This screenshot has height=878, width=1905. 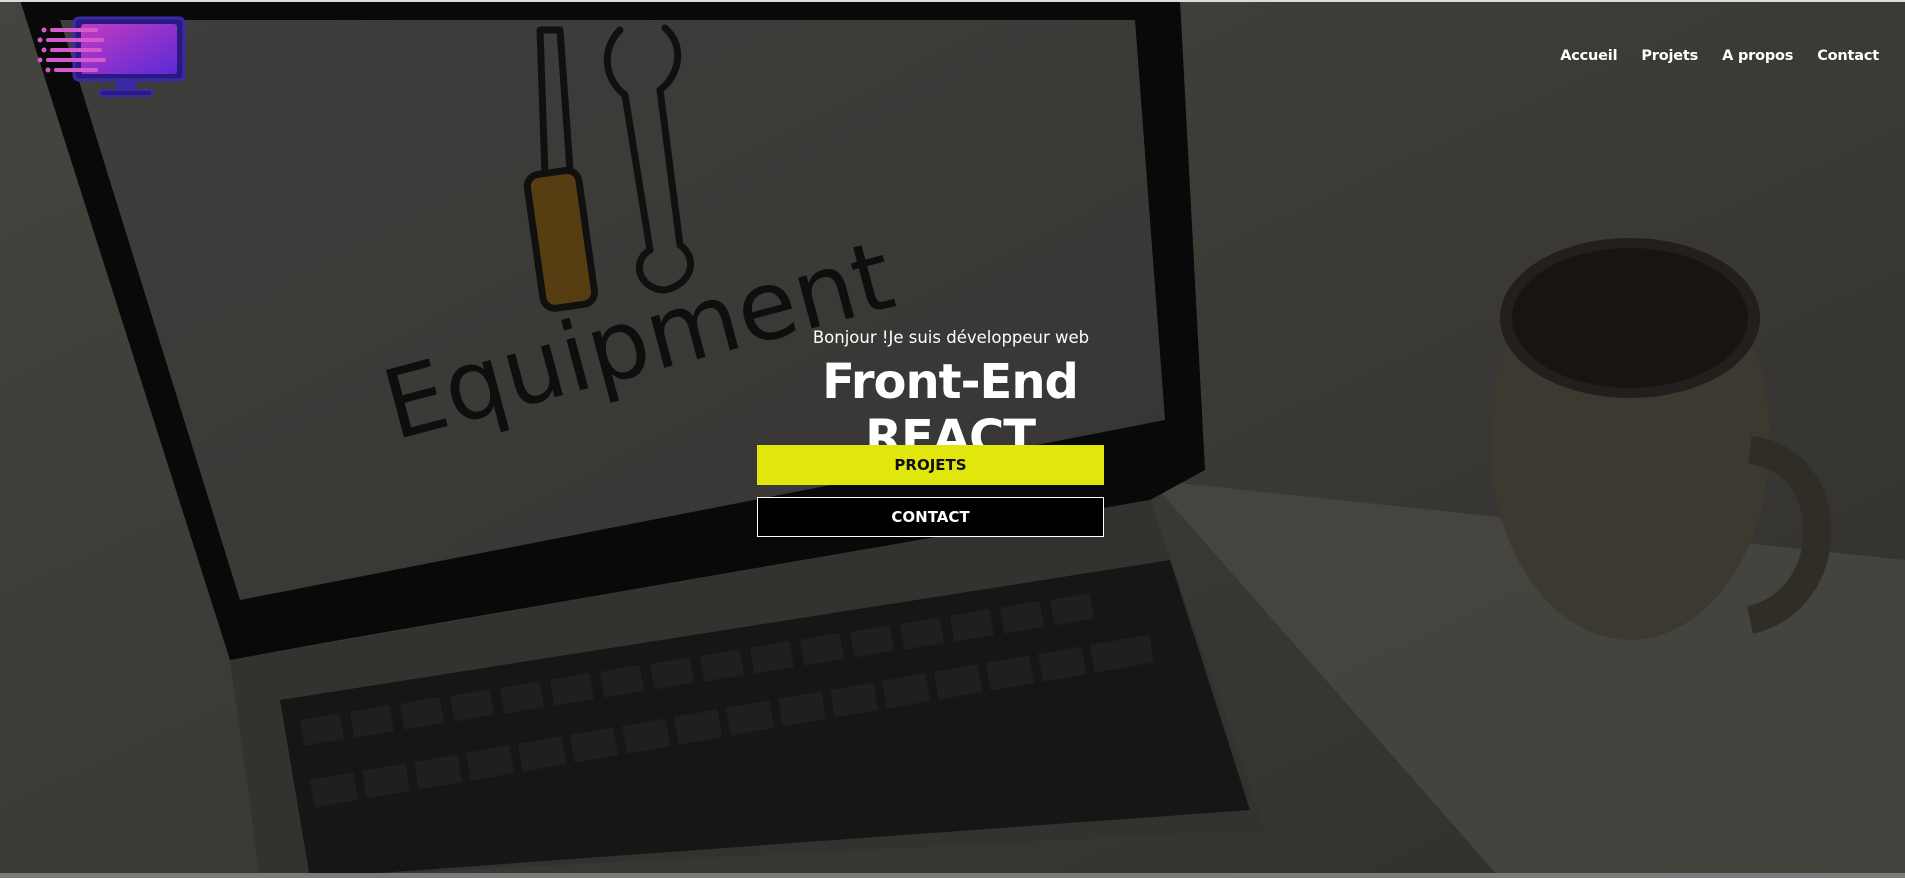 What do you see at coordinates (1757, 56) in the screenshot?
I see `nav-link-a-propos: A propos` at bounding box center [1757, 56].